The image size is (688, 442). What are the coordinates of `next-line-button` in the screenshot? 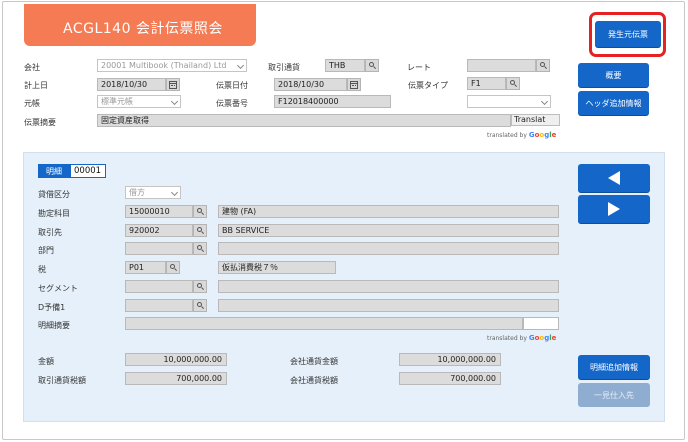 It's located at (614, 209).